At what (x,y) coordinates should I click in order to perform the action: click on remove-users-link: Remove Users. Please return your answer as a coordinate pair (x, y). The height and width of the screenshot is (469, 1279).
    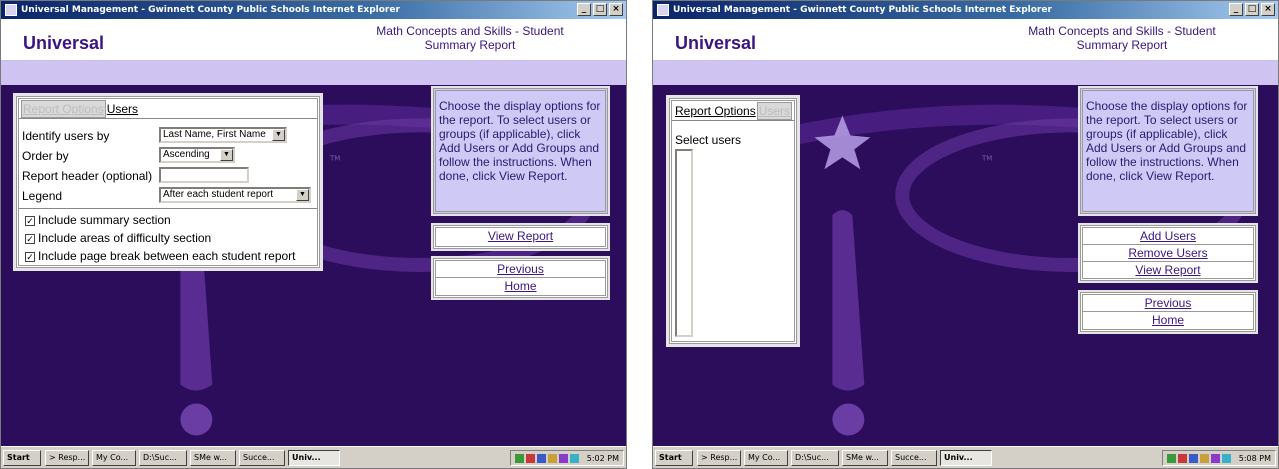
    Looking at the image, I should click on (1168, 253).